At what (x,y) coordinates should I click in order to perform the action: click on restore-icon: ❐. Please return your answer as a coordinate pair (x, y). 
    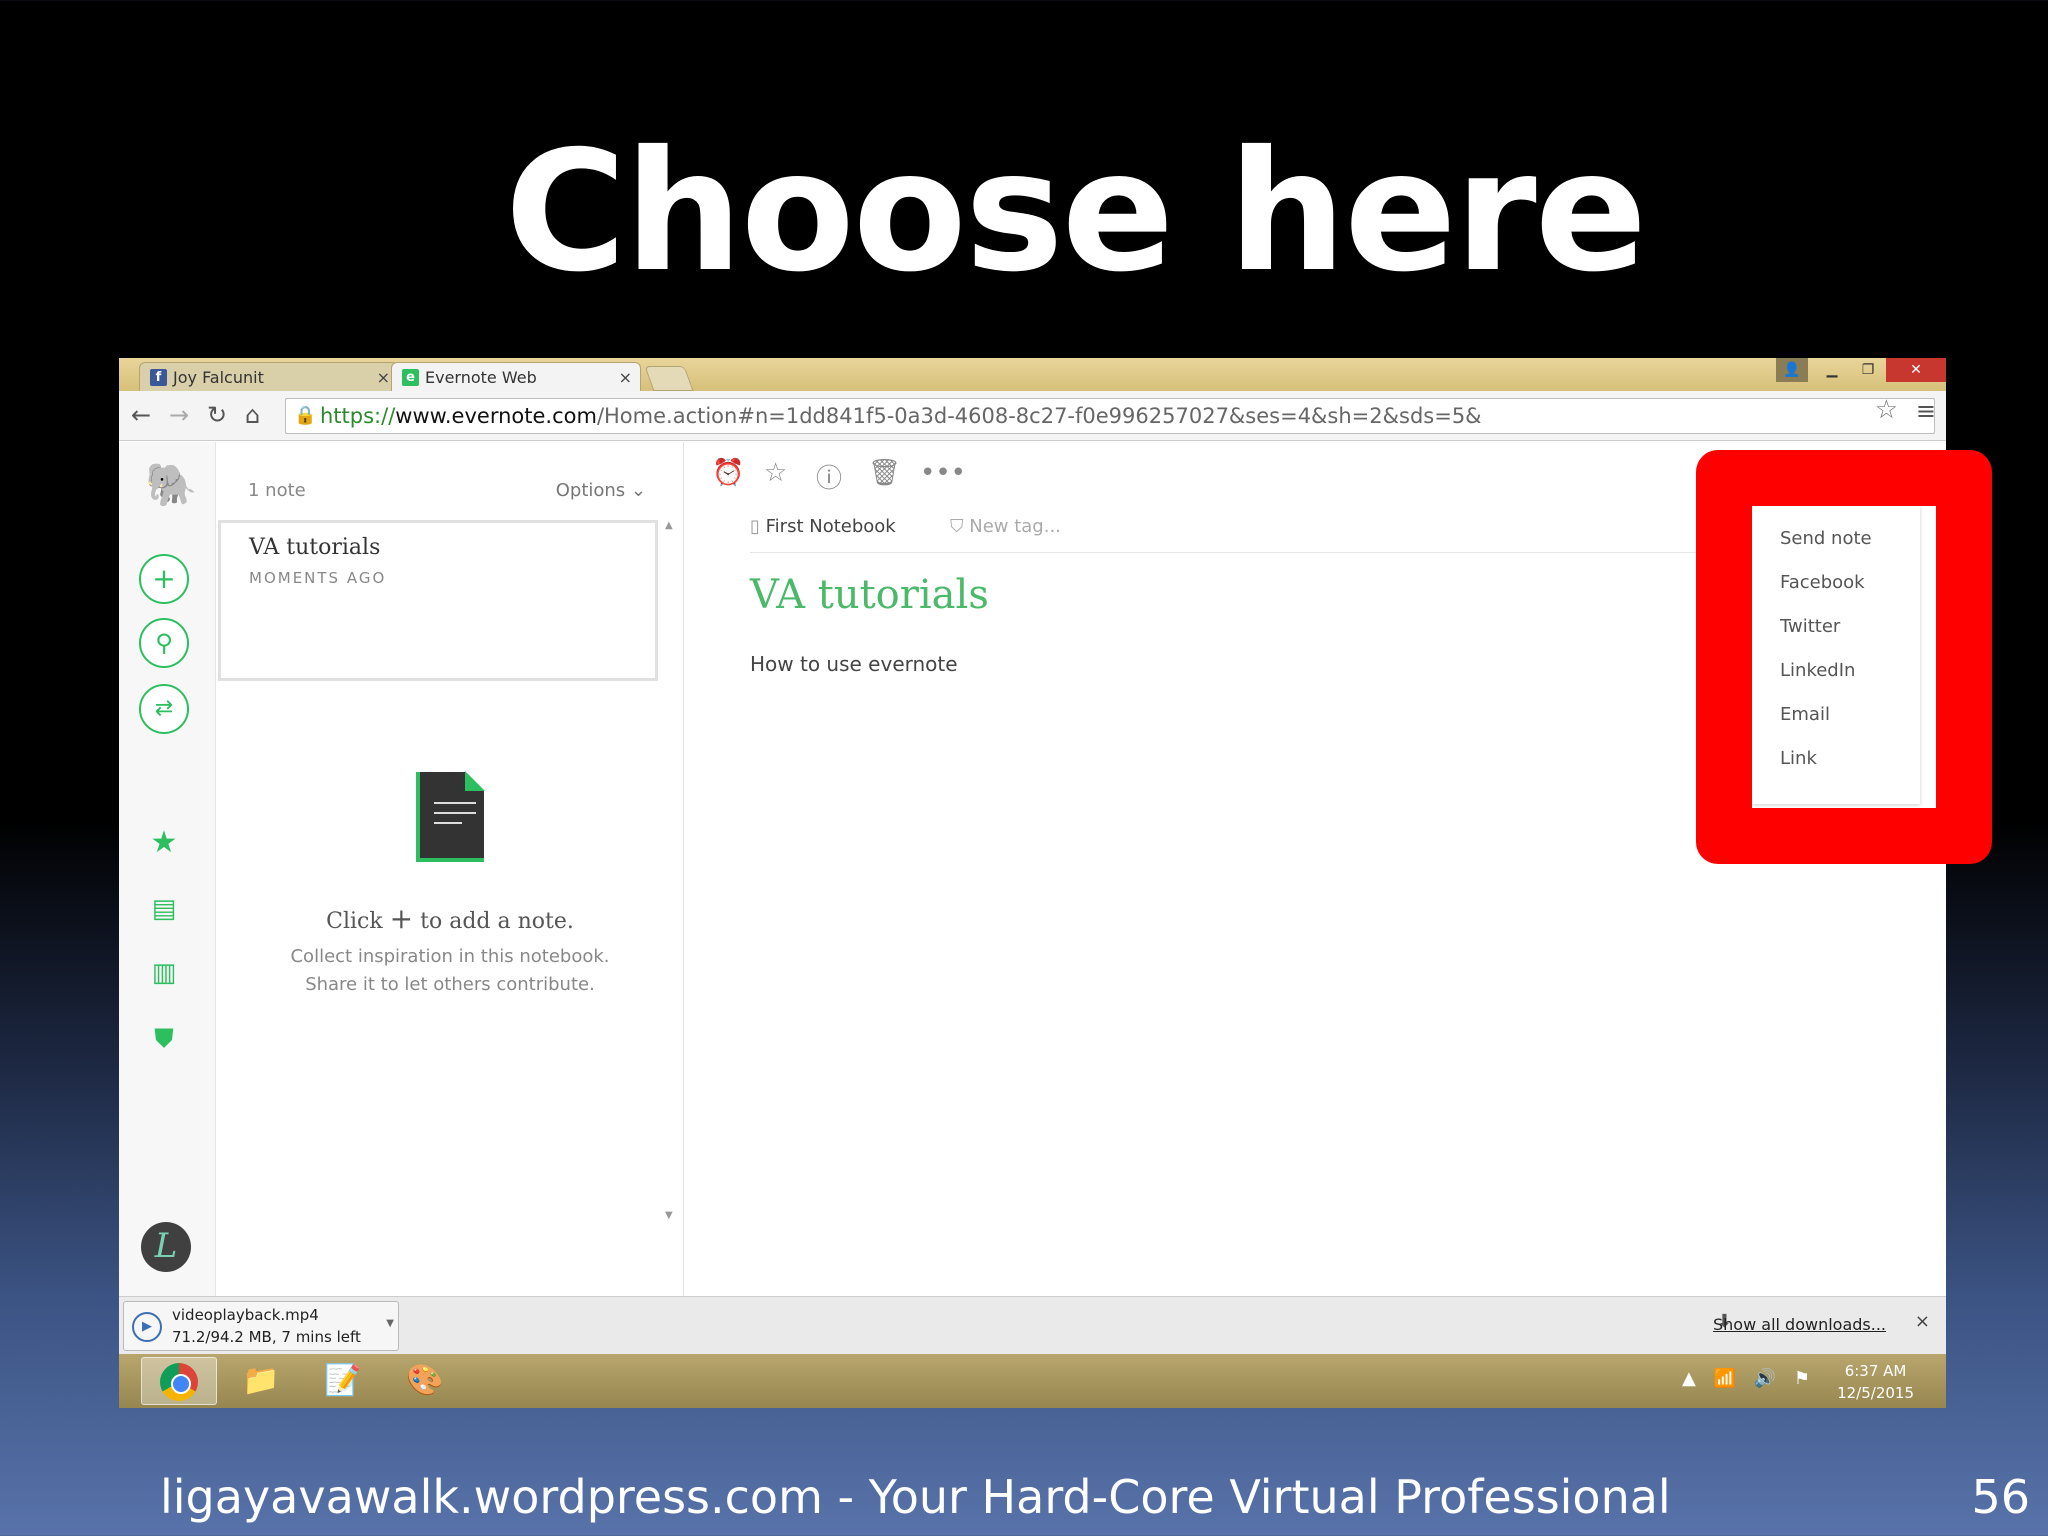
    Looking at the image, I should click on (1868, 370).